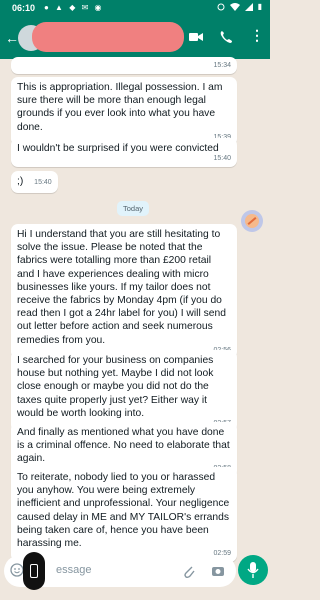 The width and height of the screenshot is (320, 600). I want to click on attach-icon, so click(189, 571).